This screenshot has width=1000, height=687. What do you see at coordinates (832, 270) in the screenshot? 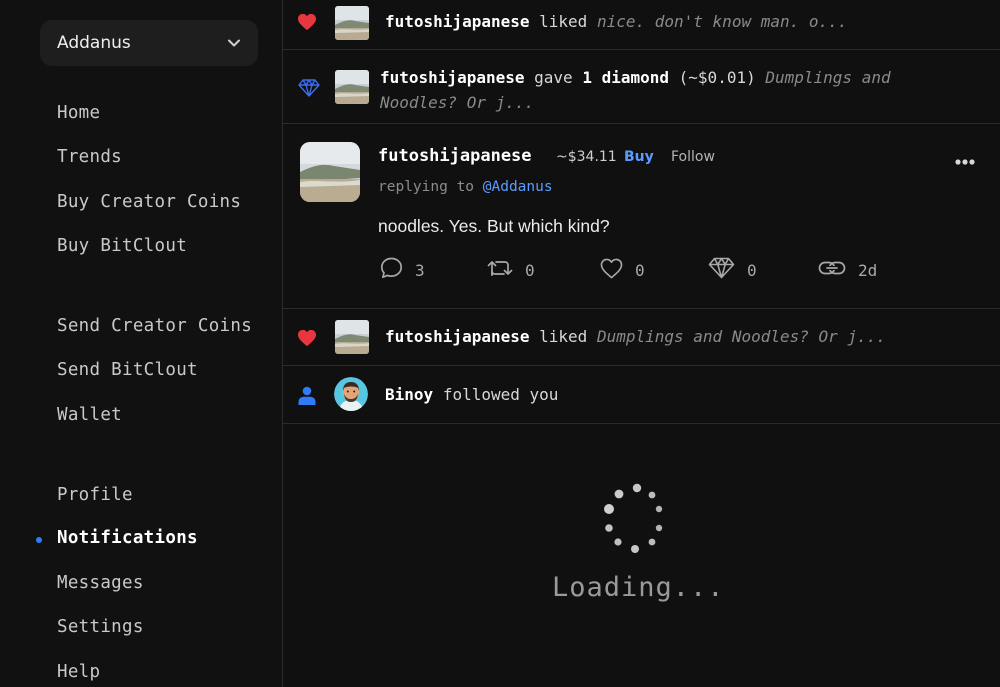
I see `link-icon` at bounding box center [832, 270].